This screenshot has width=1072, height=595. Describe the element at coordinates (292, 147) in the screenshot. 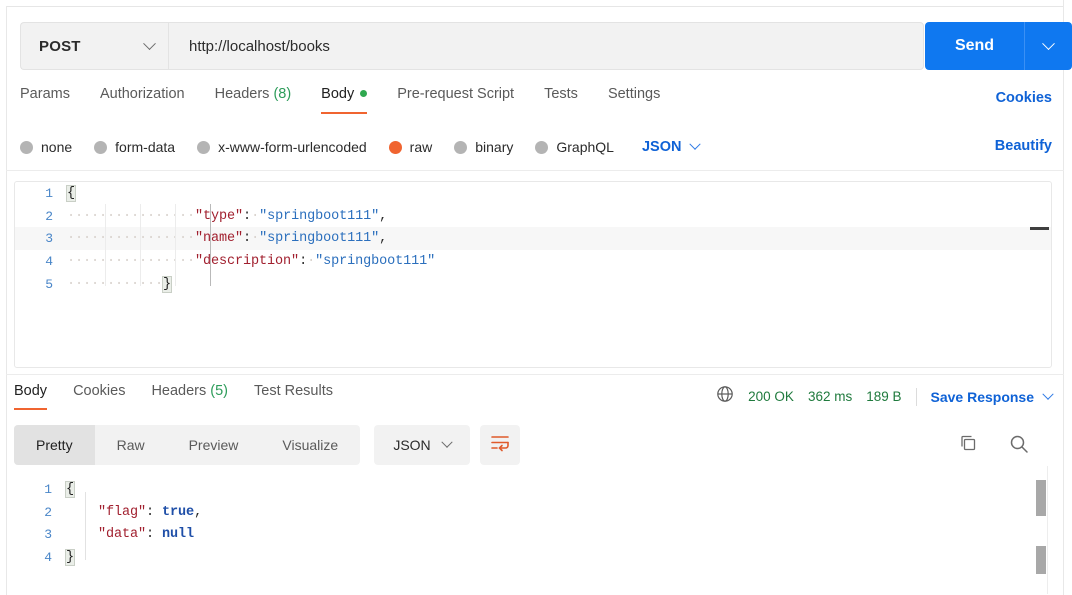

I see `radio-label: x-www-form-urlencoded` at that location.